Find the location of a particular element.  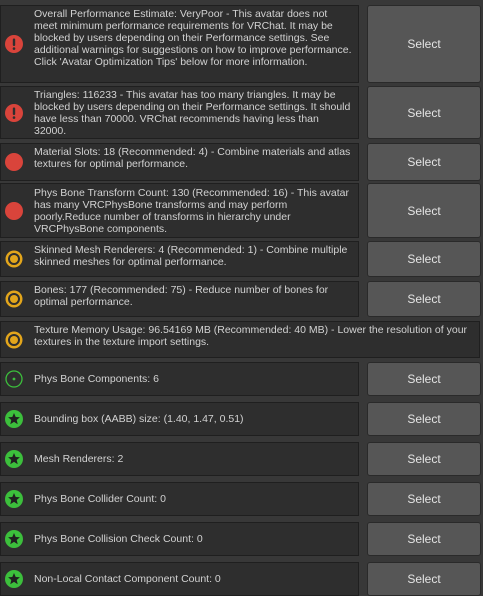

validation-item: Phys Bone Collision Check Count: 0 Select is located at coordinates (241, 539).